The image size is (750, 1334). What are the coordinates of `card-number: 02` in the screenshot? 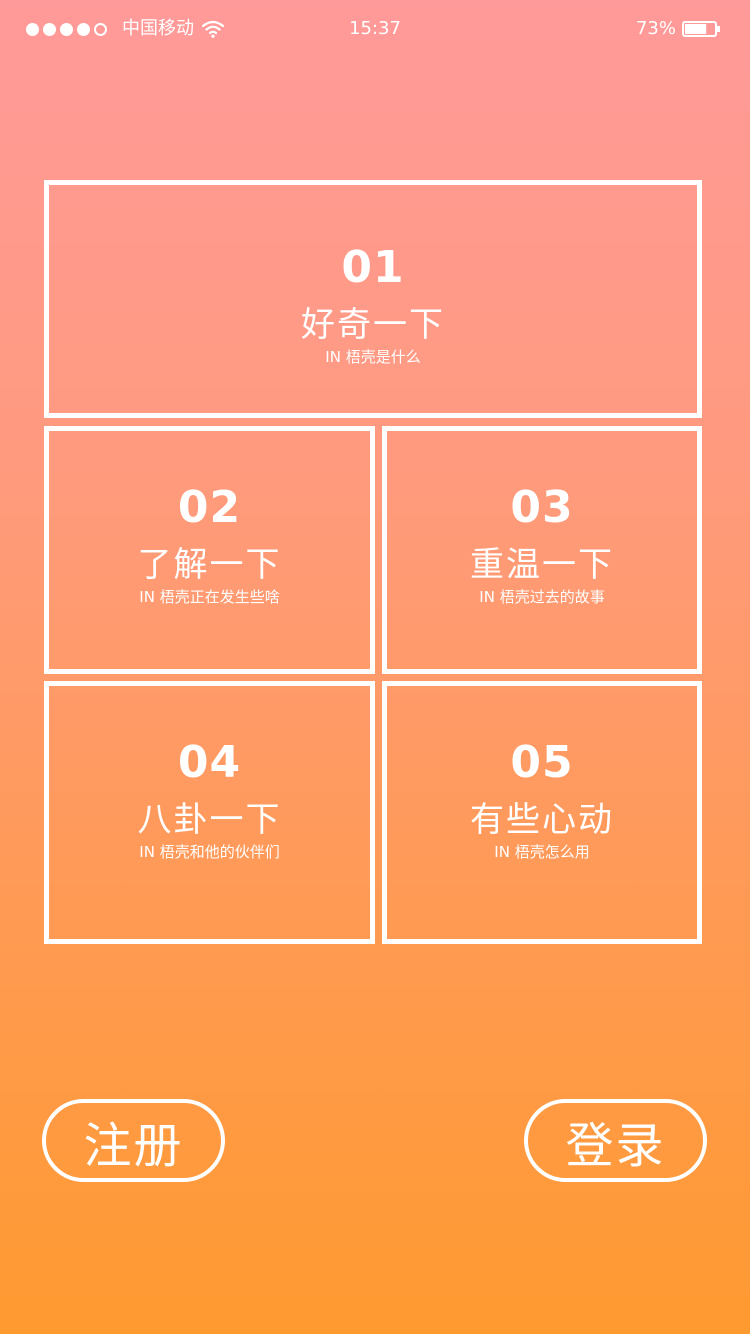 It's located at (209, 507).